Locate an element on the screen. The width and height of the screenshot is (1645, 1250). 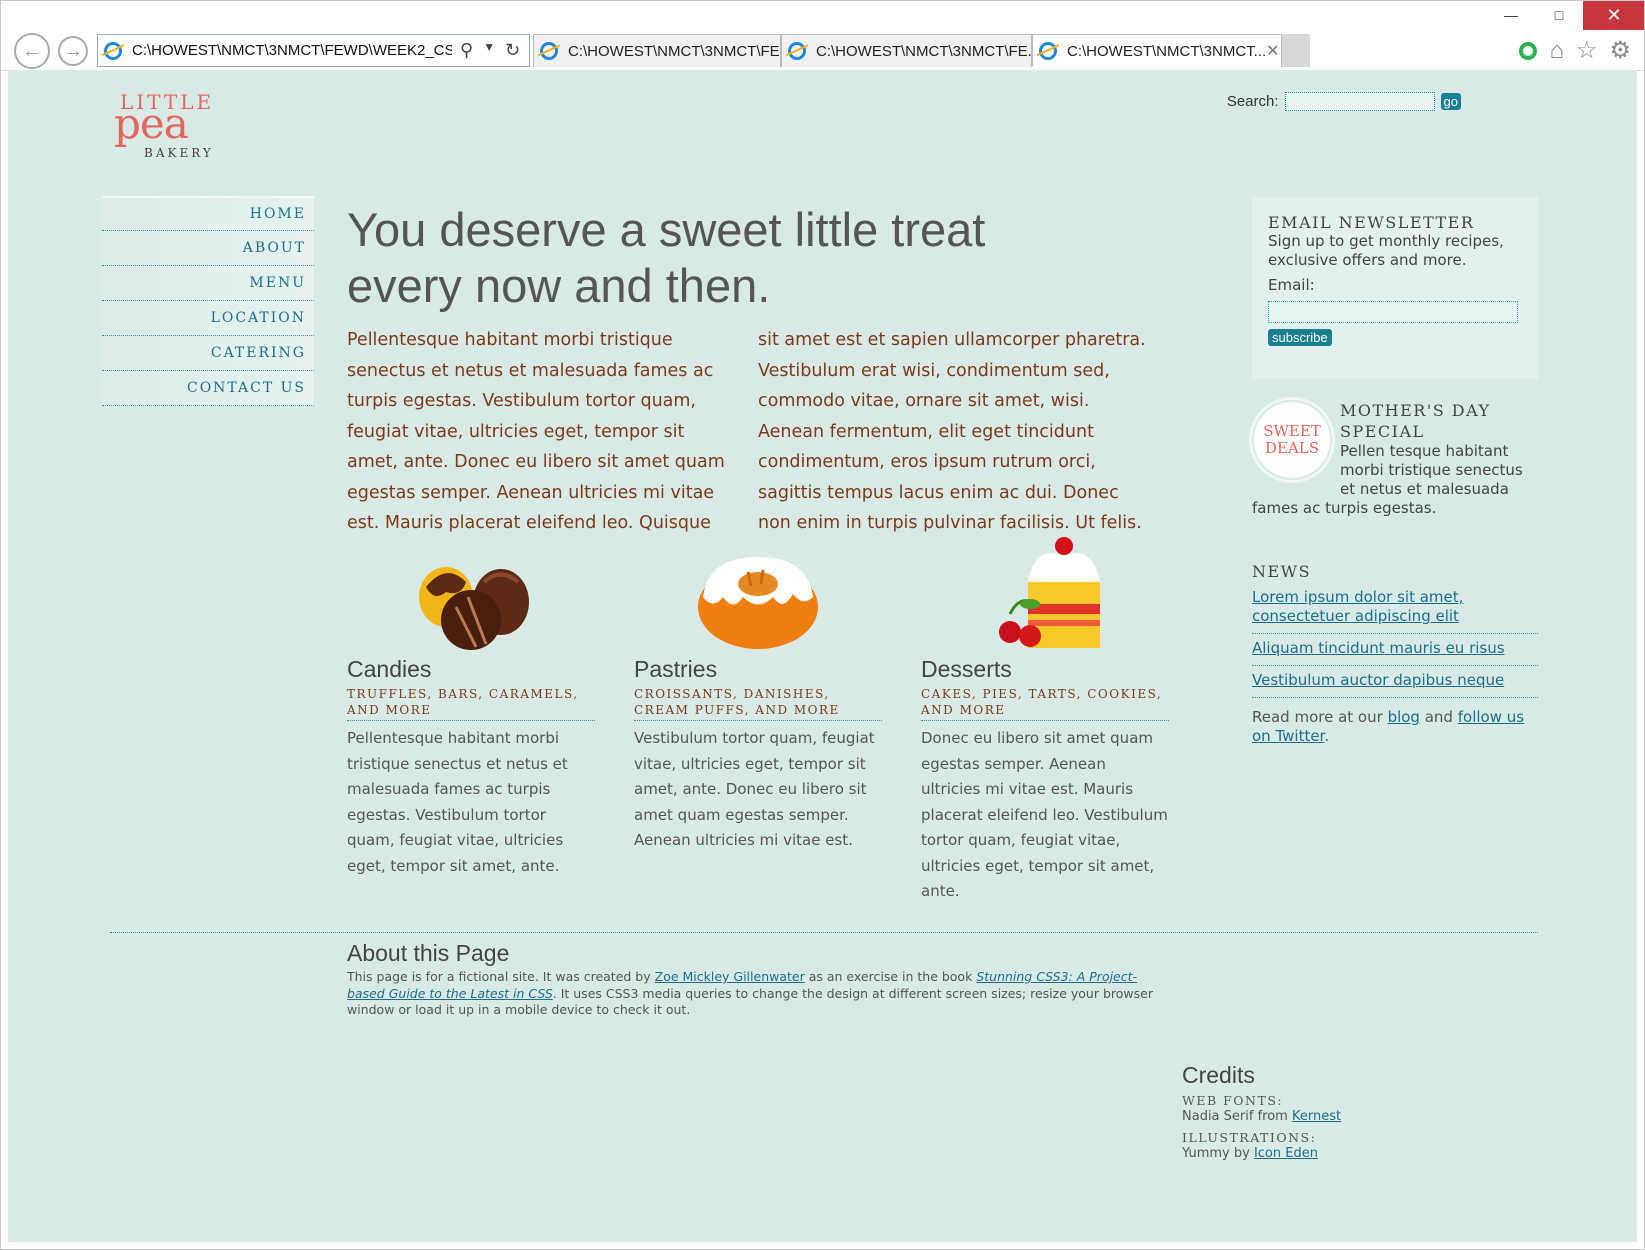
readmore-period: . is located at coordinates (1327, 736).